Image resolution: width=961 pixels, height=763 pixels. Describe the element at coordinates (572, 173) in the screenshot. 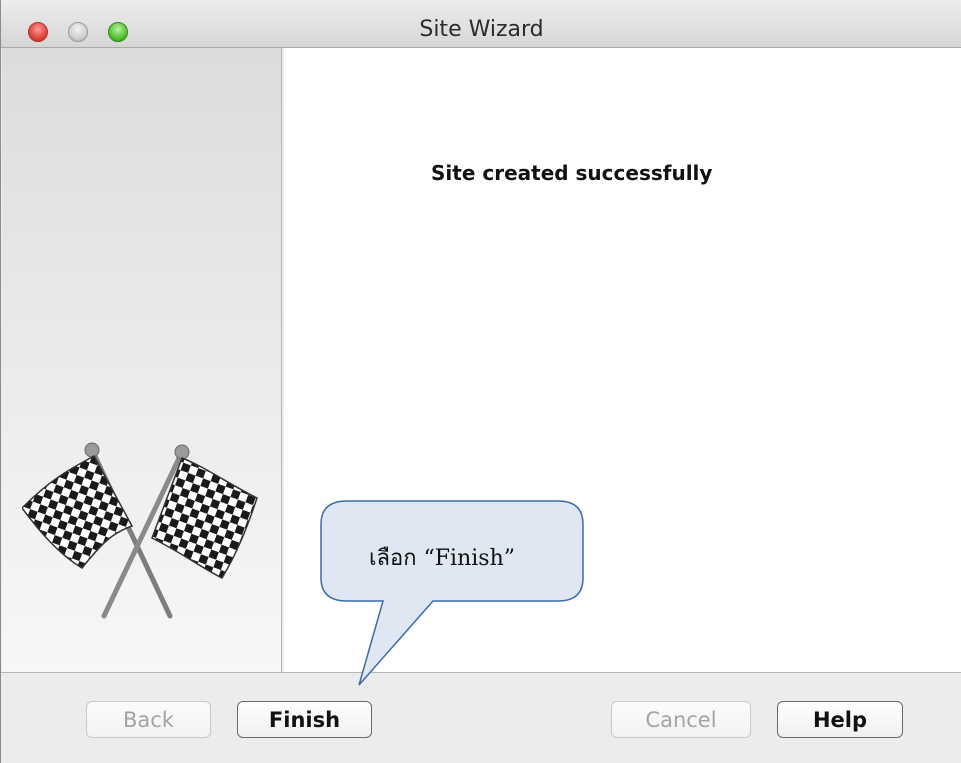

I see `success-message: Site created successfully` at that location.